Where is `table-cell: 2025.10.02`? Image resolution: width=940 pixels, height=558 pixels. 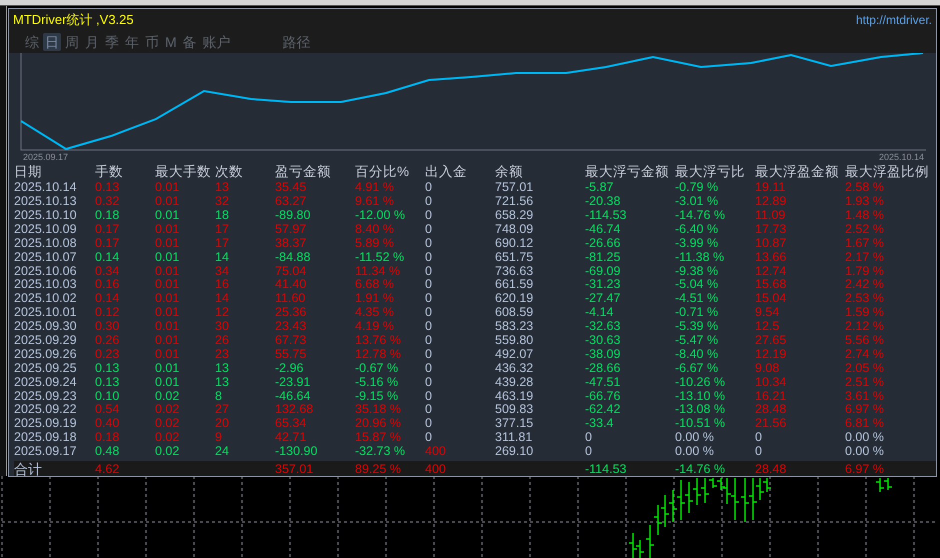
table-cell: 2025.10.02 is located at coordinates (45, 298).